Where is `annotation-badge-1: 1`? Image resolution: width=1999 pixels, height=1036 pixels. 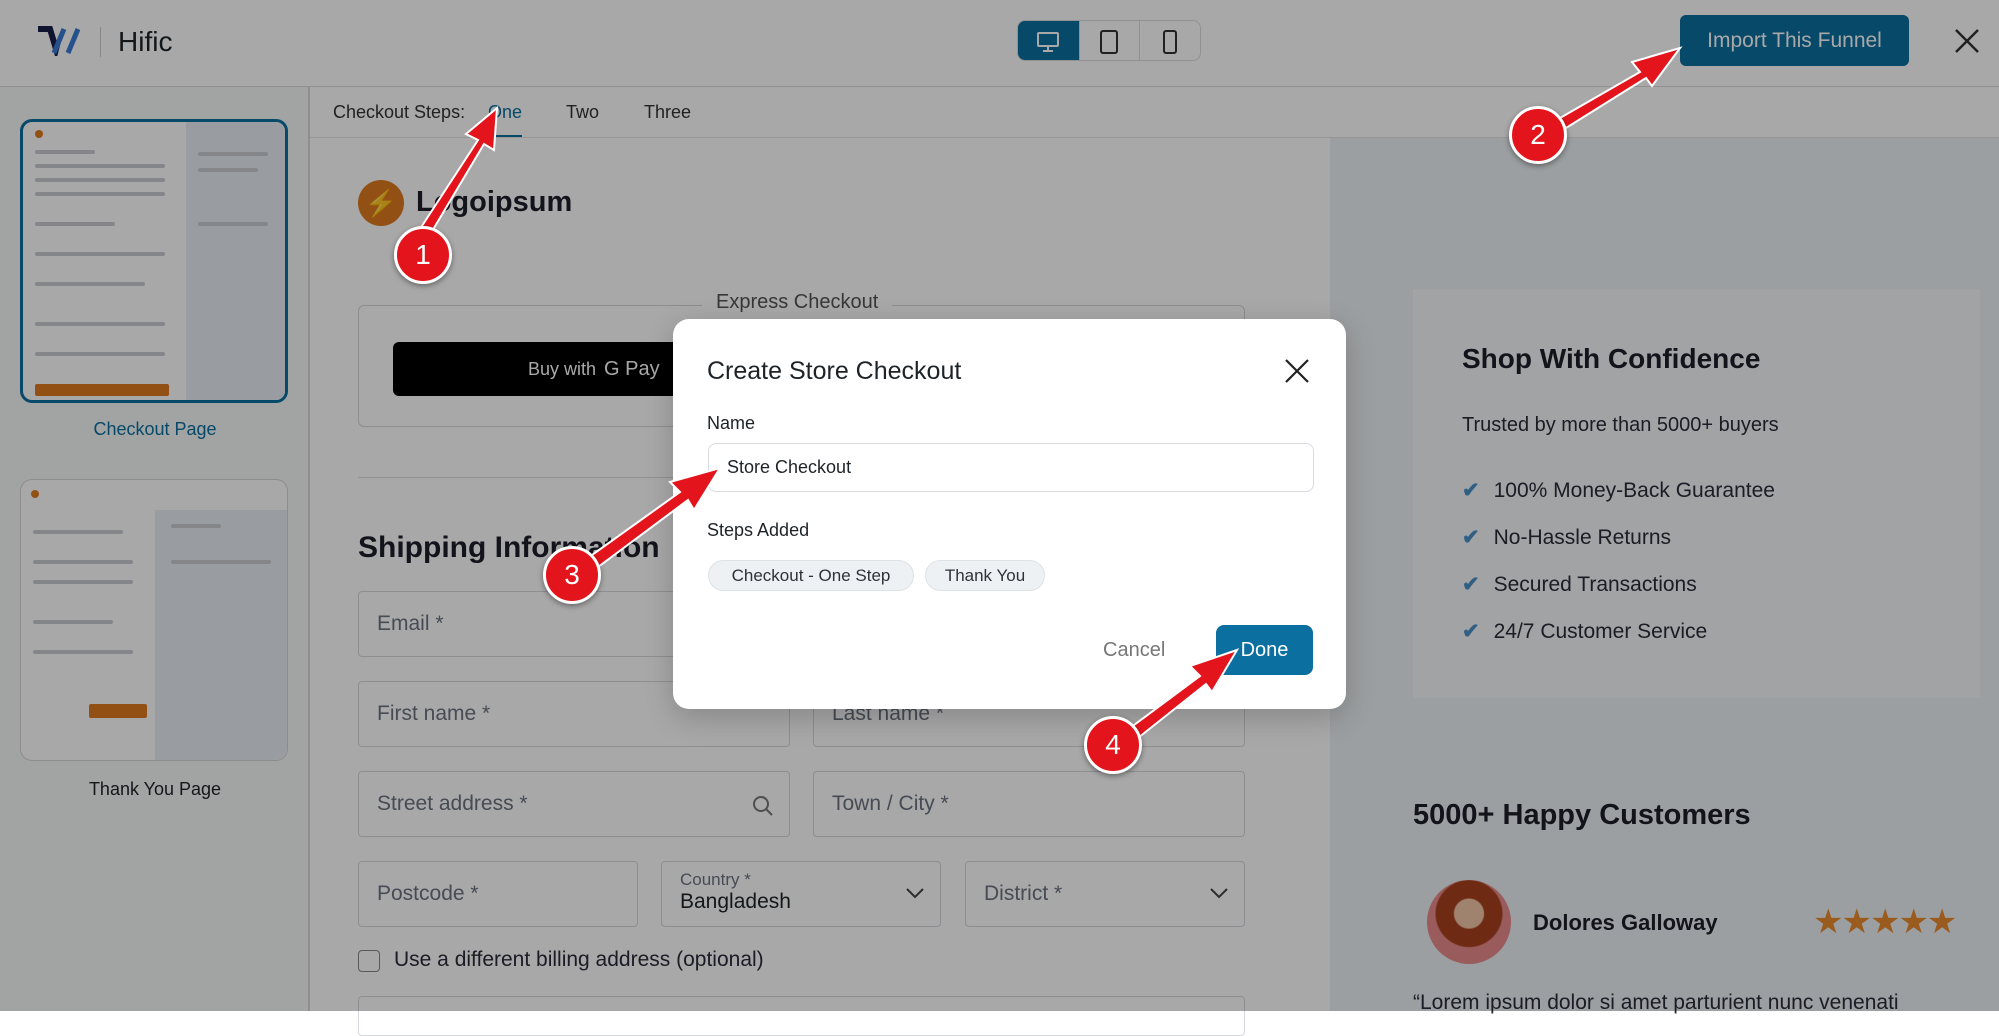 annotation-badge-1: 1 is located at coordinates (423, 255).